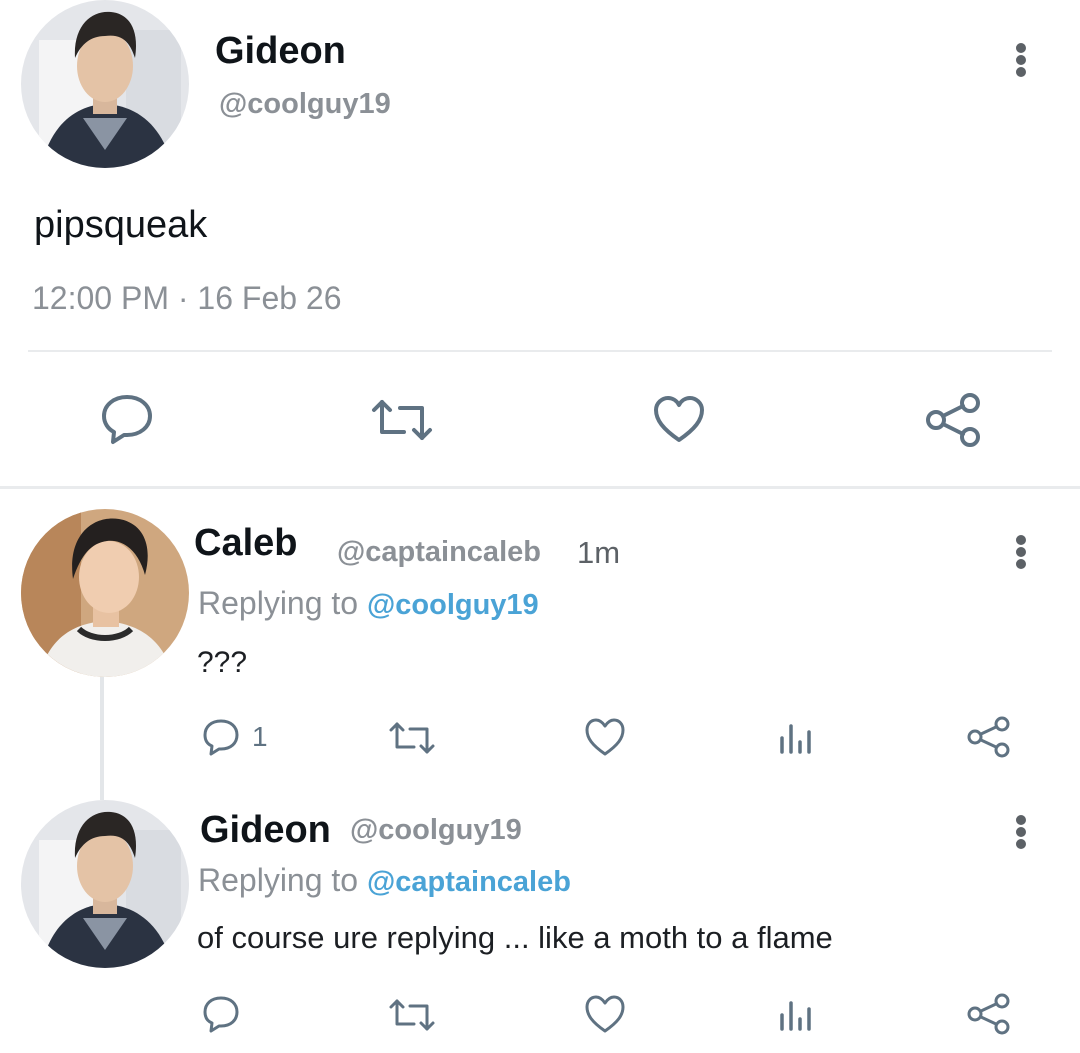  Describe the element at coordinates (453, 605) in the screenshot. I see `replying-to-handle: @coolguy19` at that location.